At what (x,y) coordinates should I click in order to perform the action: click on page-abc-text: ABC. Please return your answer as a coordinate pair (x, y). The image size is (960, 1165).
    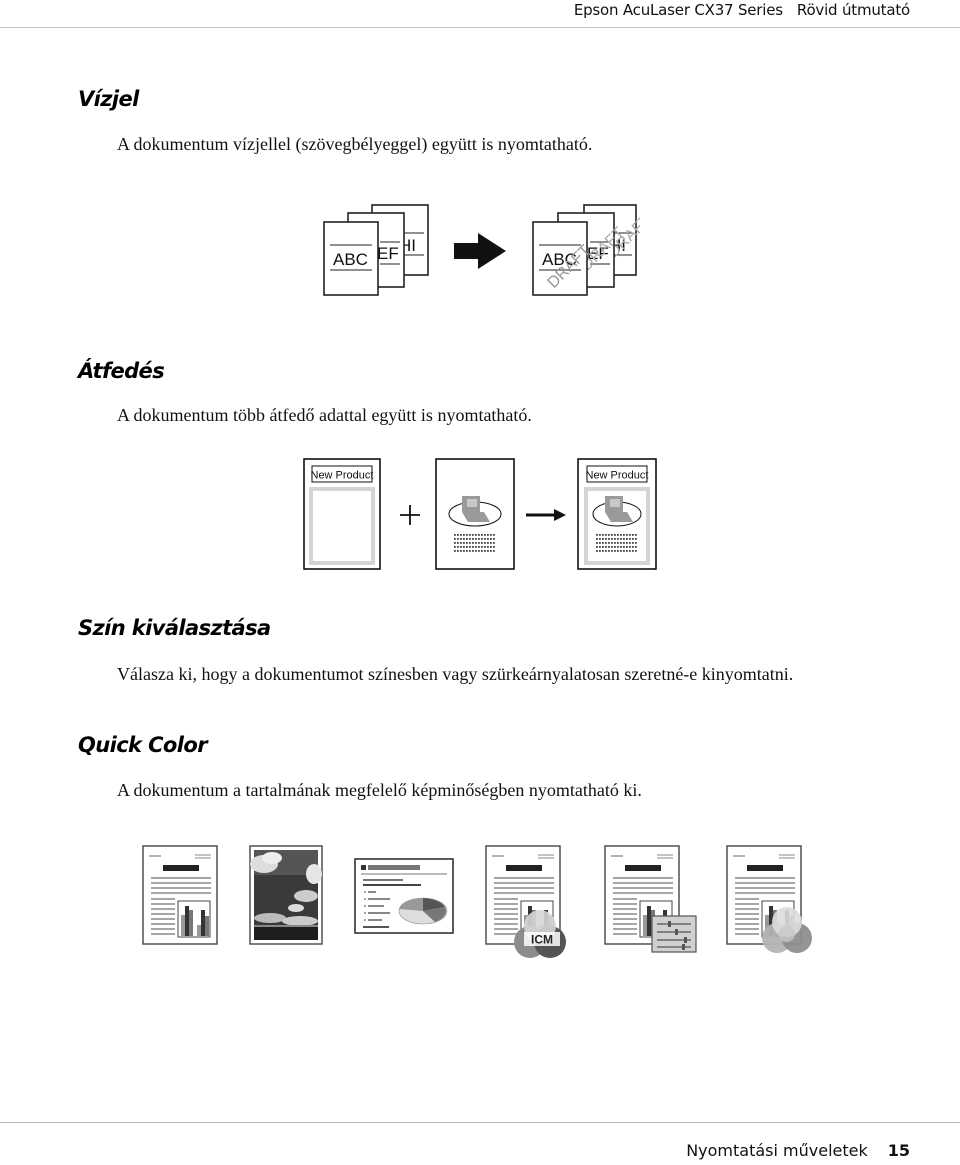
    Looking at the image, I should click on (350, 259).